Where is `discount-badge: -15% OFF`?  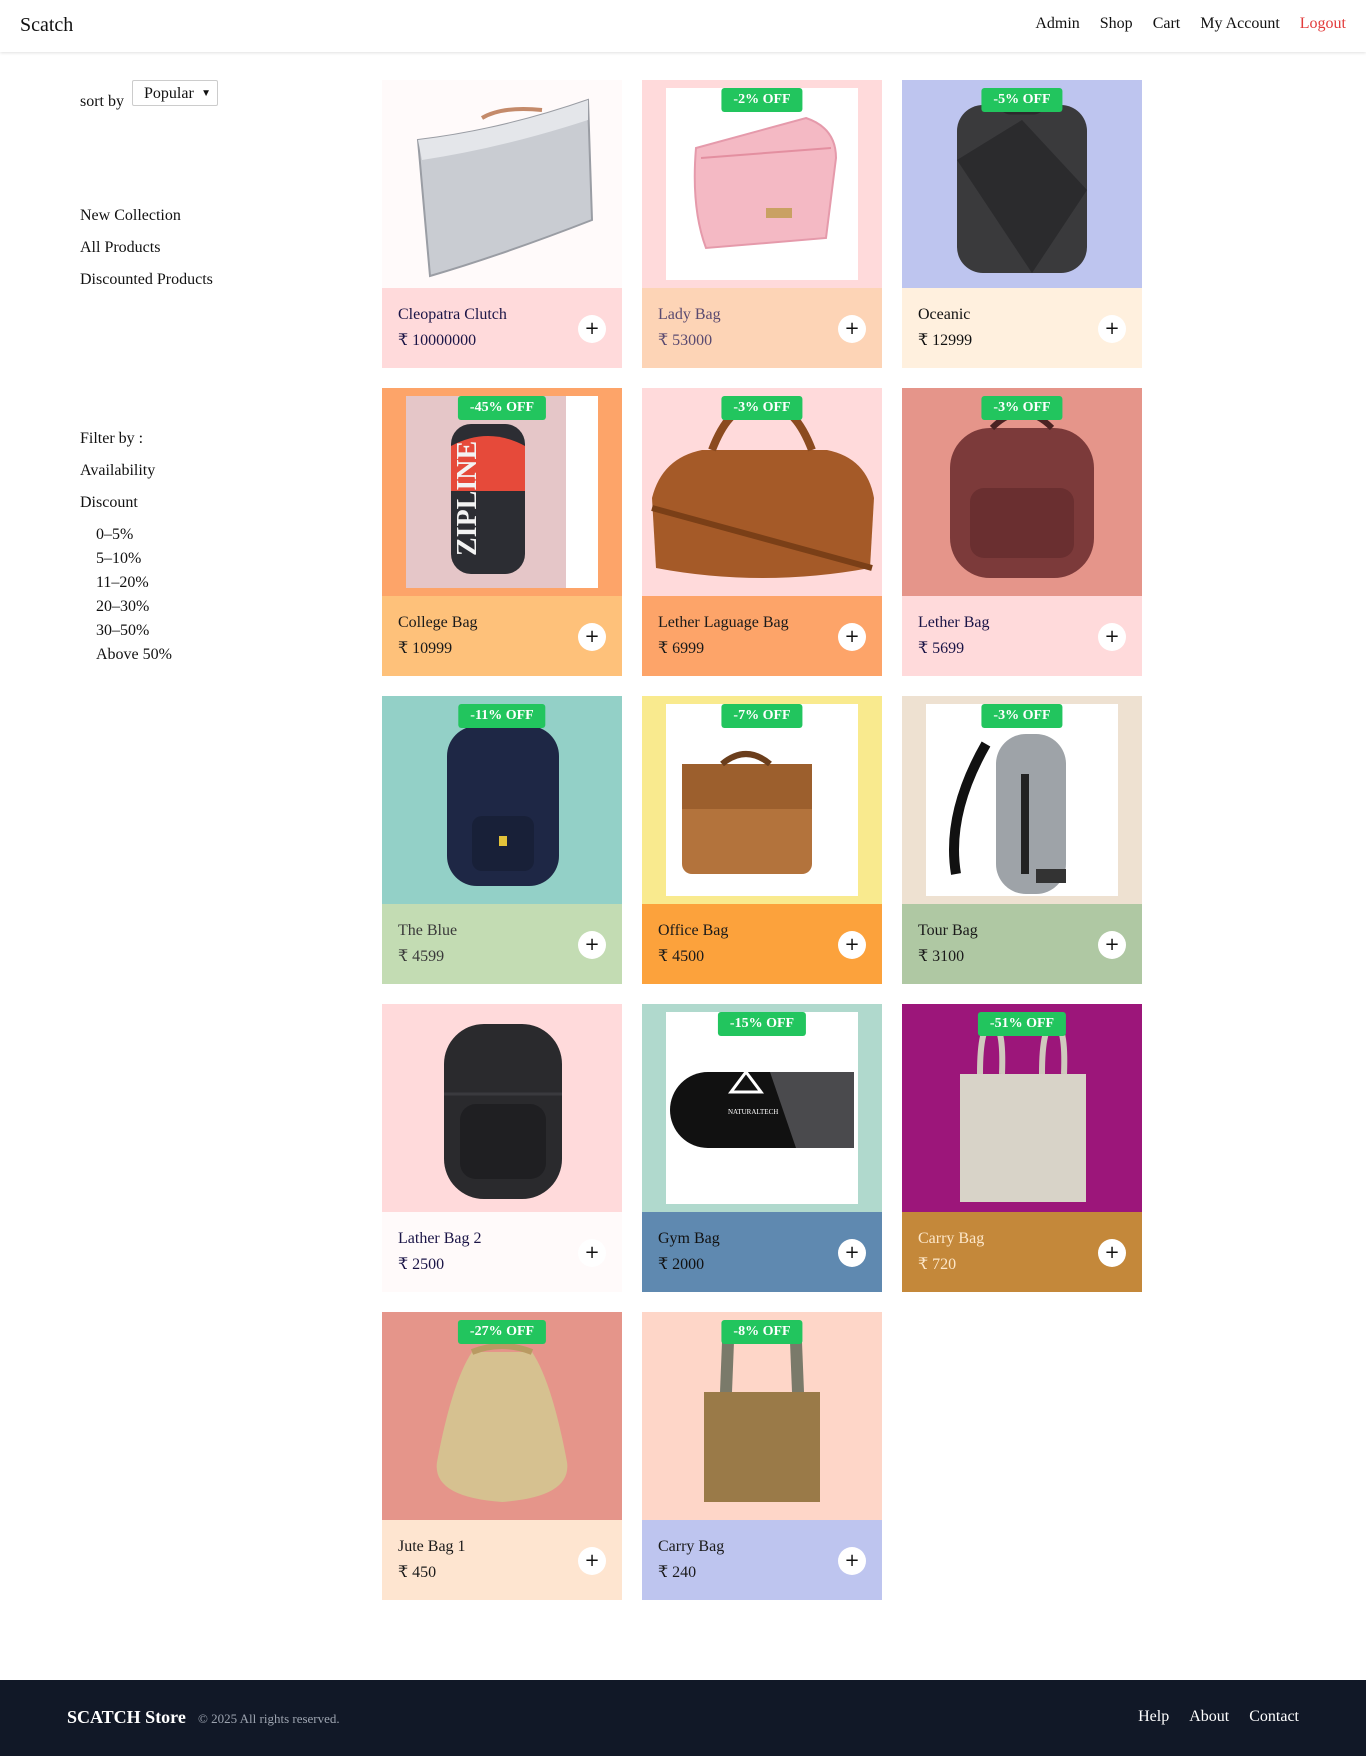 discount-badge: -15% OFF is located at coordinates (762, 1024).